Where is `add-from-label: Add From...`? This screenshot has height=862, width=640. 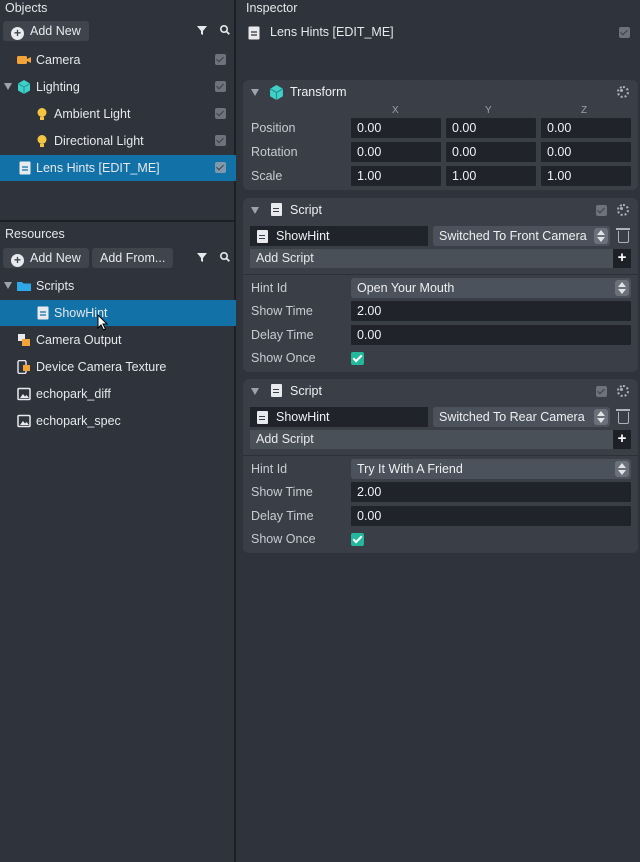 add-from-label: Add From... is located at coordinates (133, 258).